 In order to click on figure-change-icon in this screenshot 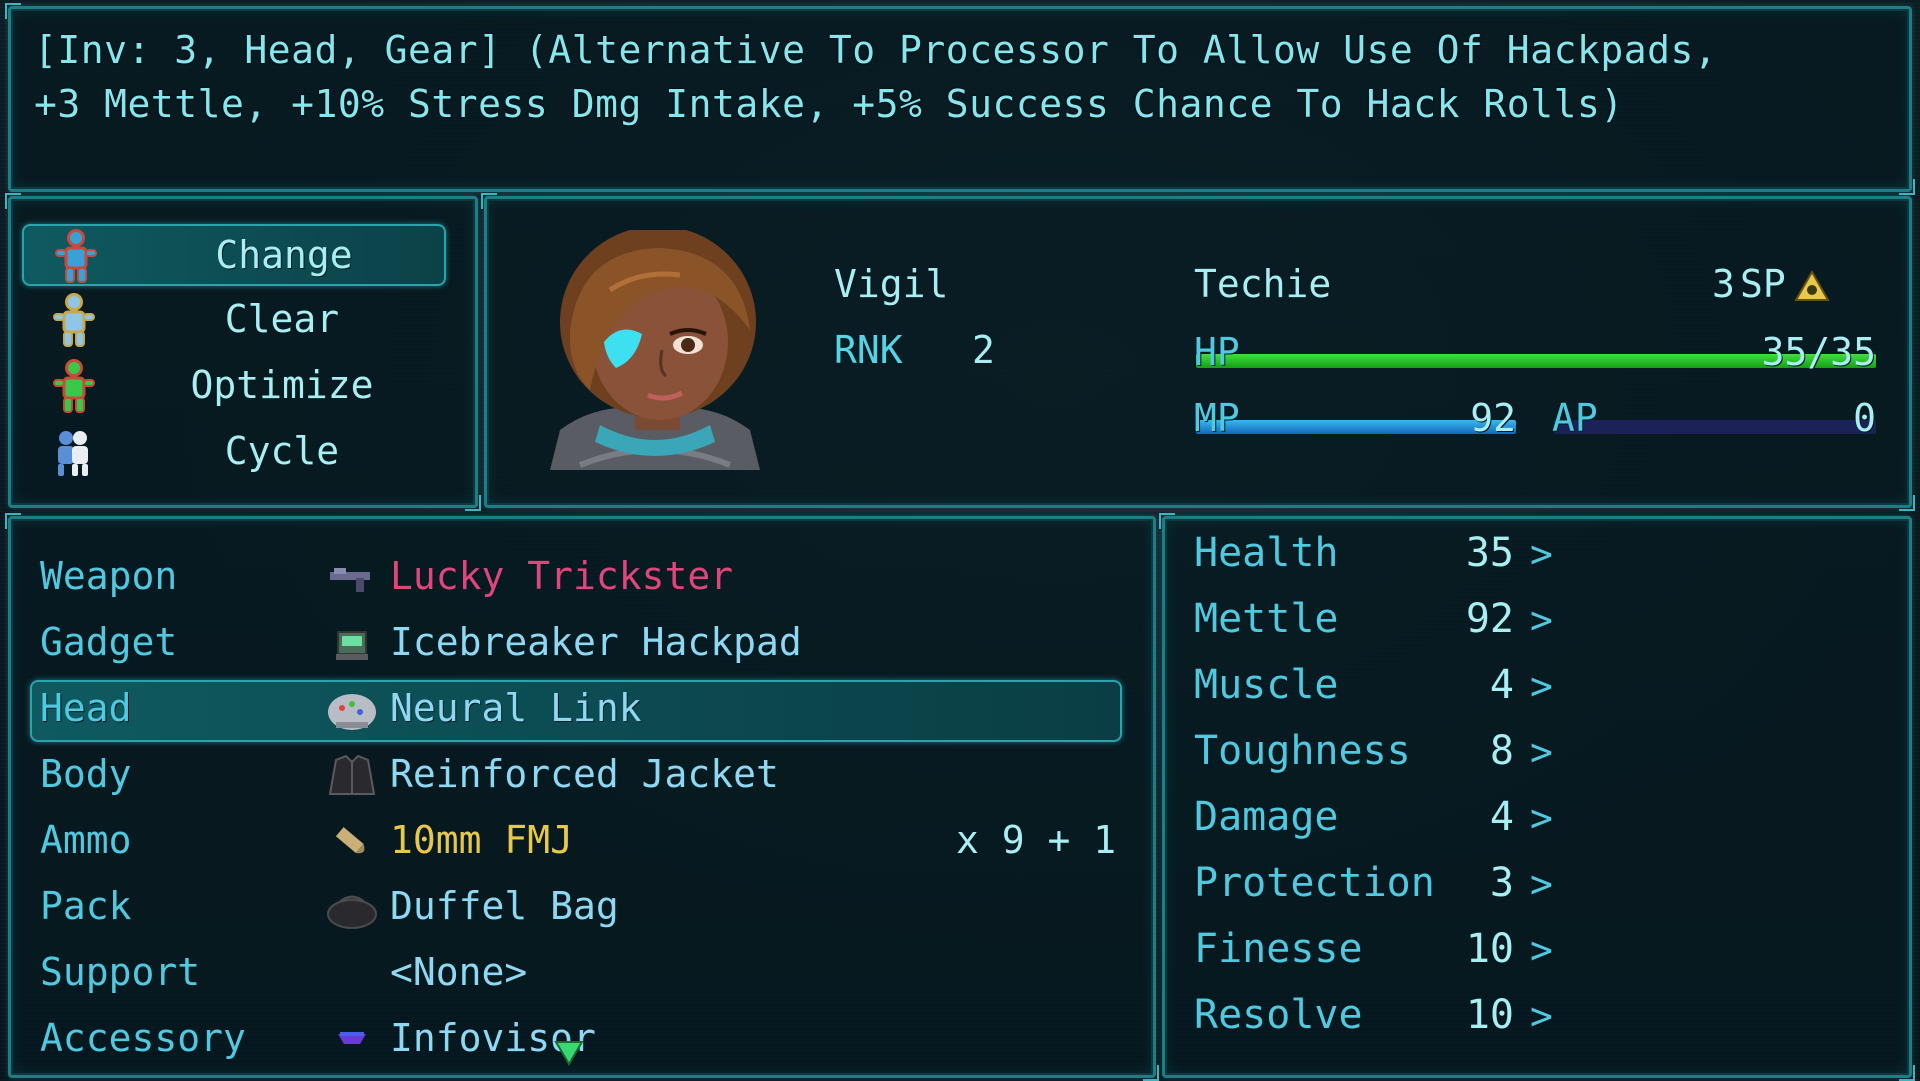, I will do `click(76, 256)`.